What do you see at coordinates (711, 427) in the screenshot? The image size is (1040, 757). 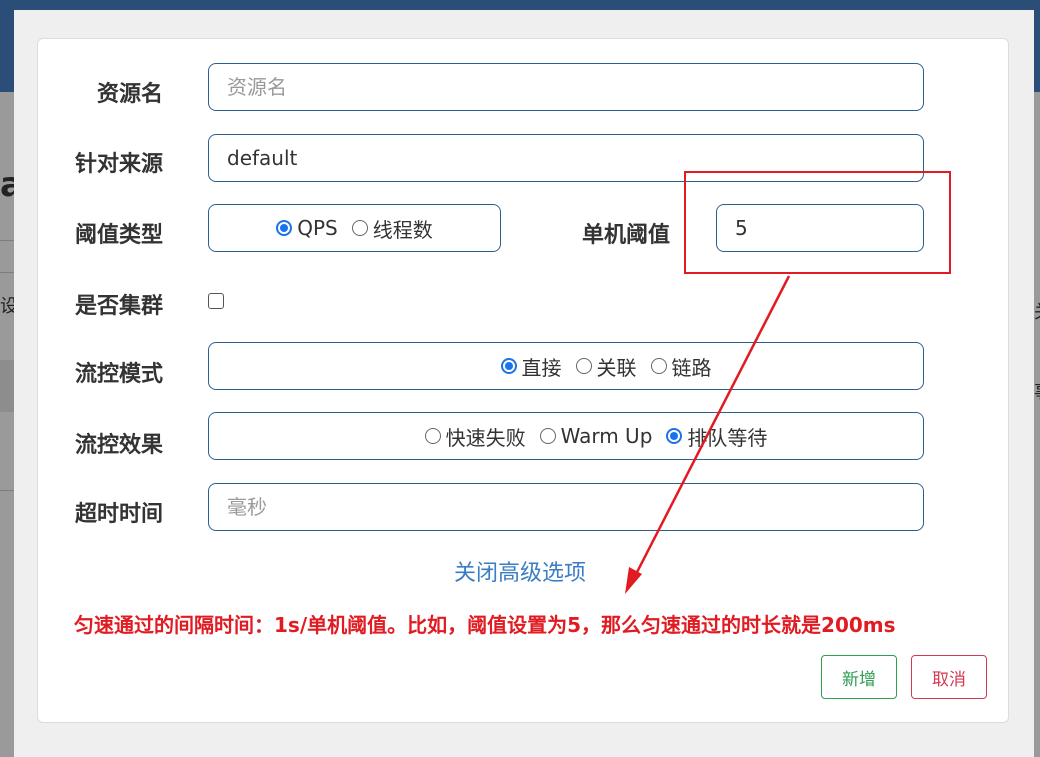 I see `annotation-arrow-line` at bounding box center [711, 427].